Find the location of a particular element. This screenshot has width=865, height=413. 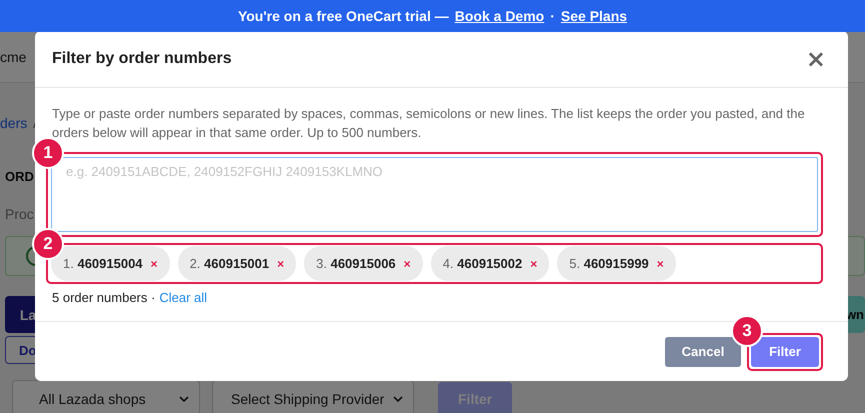

breadcrumb-link: ders is located at coordinates (14, 123).